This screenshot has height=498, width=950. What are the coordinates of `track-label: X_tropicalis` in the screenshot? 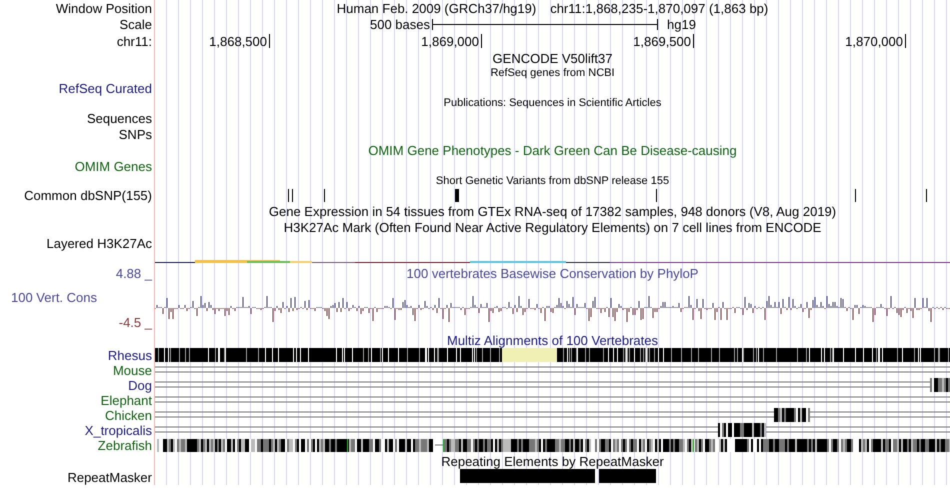 It's located at (118, 430).